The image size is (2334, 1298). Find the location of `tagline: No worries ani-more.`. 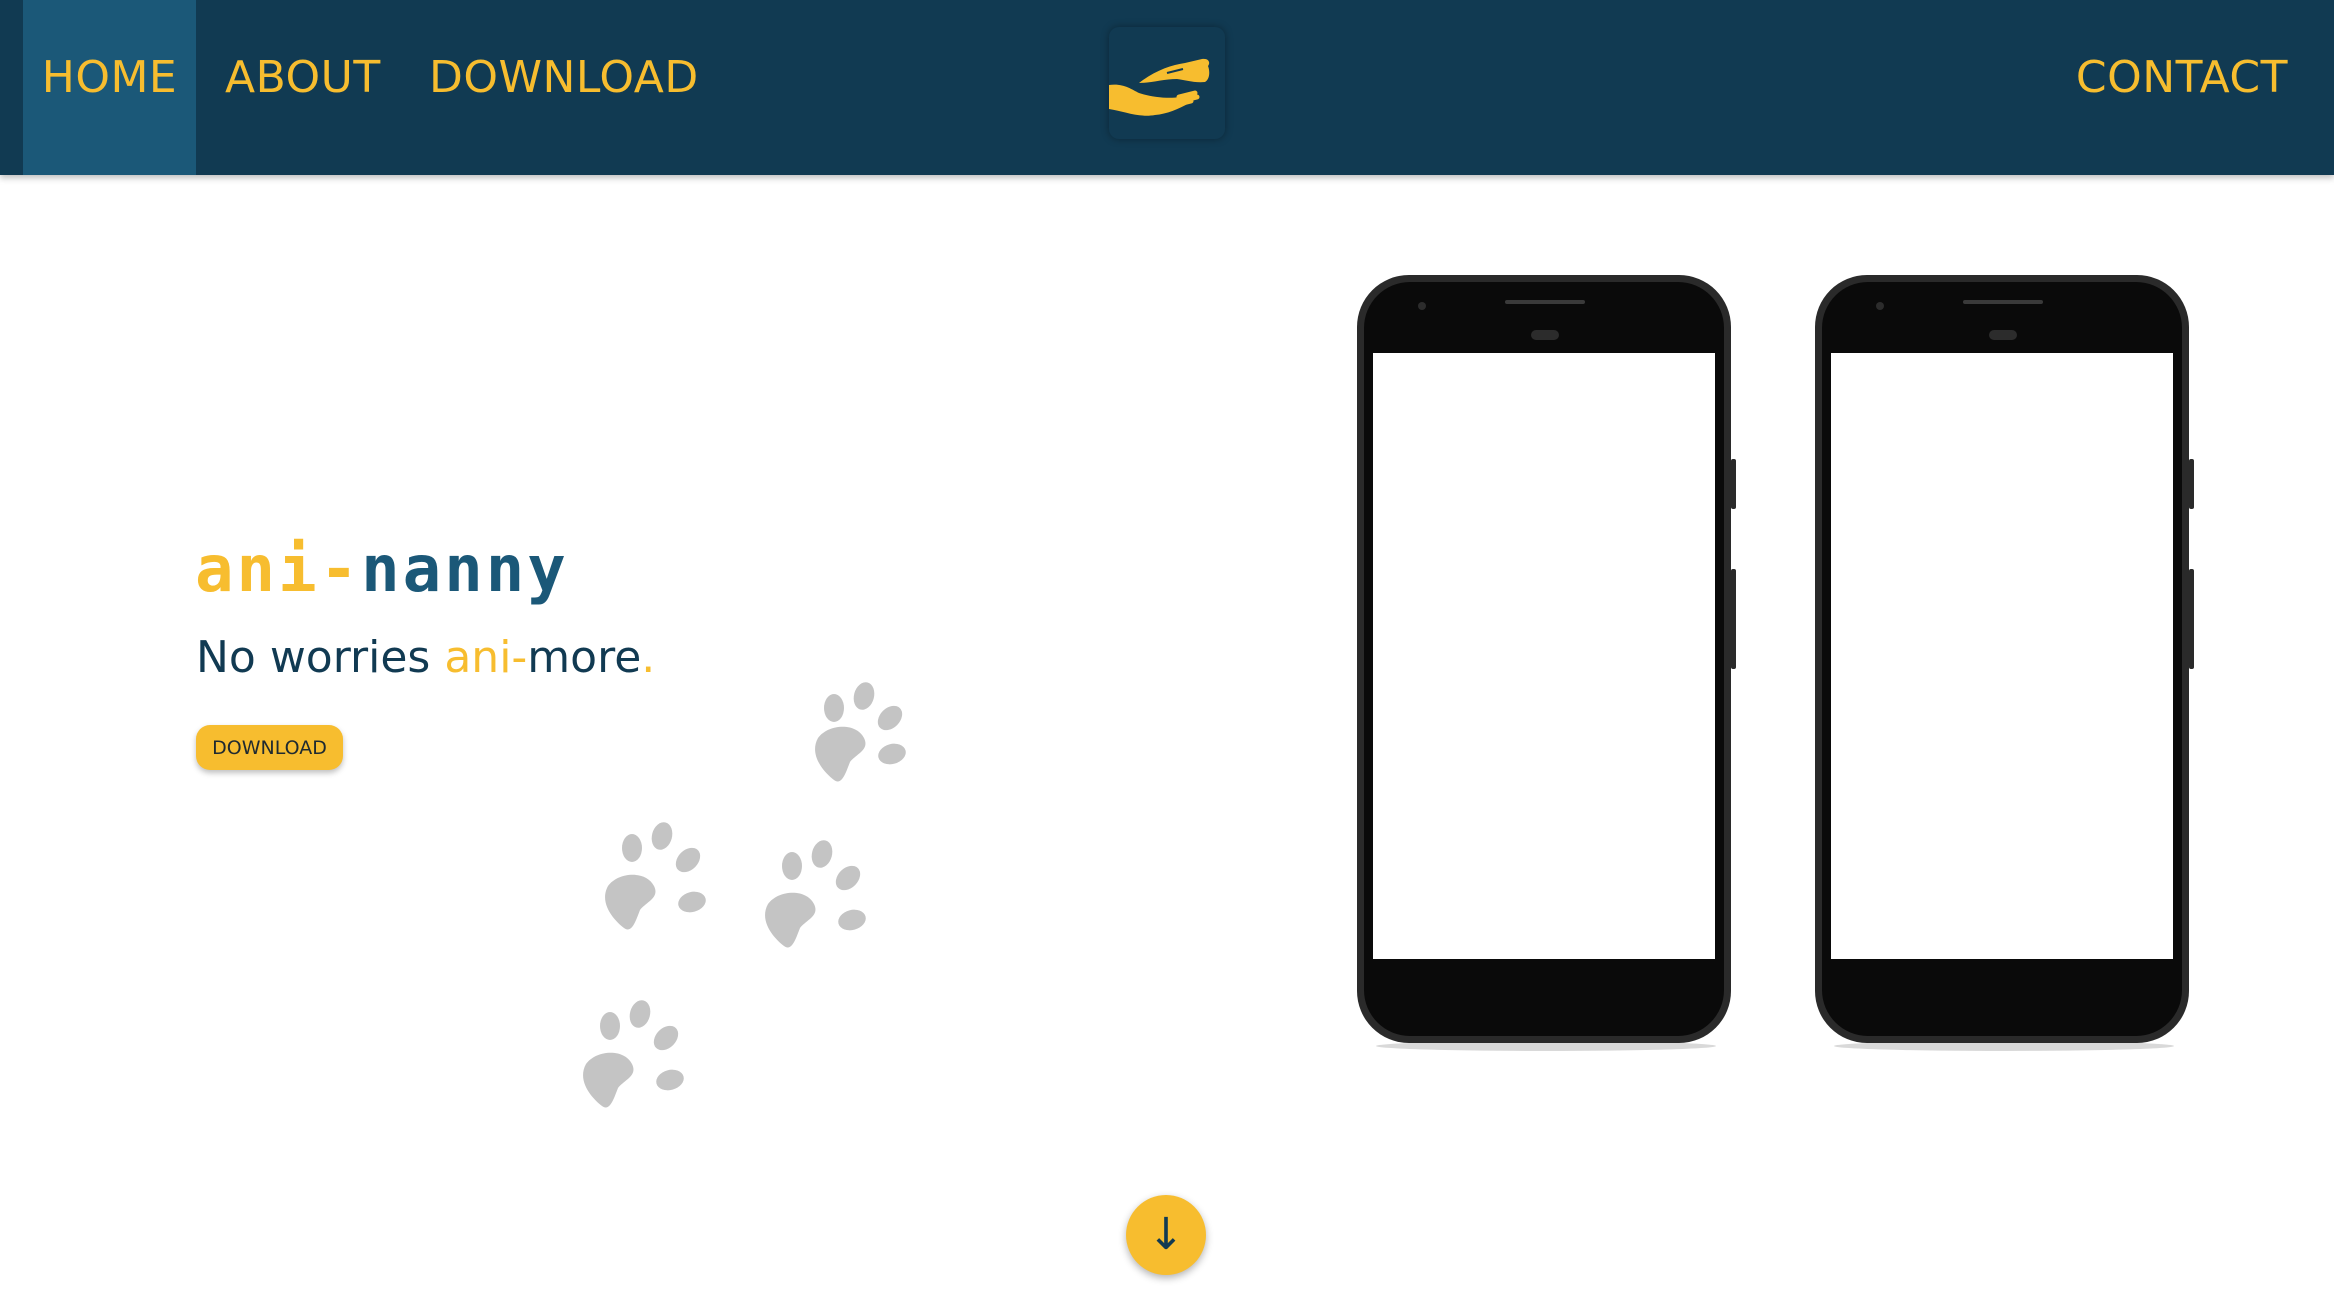

tagline: No worries ani-more. is located at coordinates (425, 657).